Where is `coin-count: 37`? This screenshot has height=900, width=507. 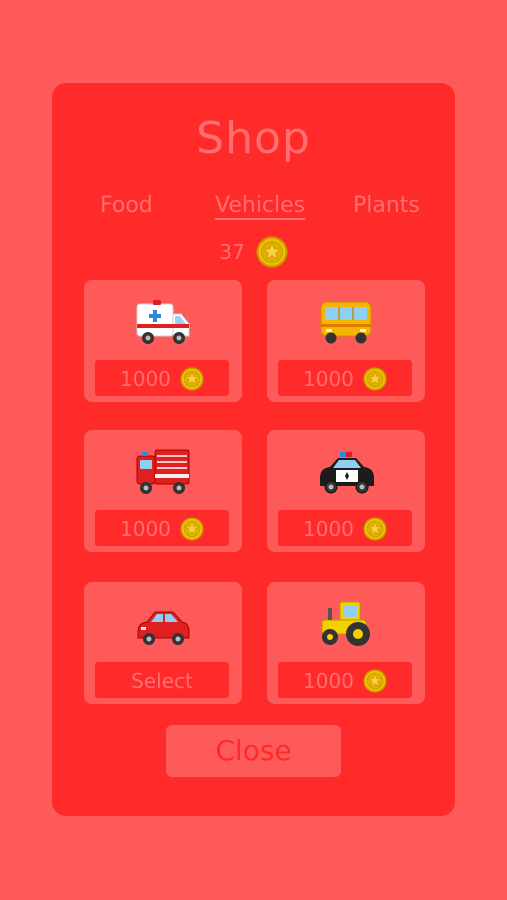
coin-count: 37 is located at coordinates (232, 252).